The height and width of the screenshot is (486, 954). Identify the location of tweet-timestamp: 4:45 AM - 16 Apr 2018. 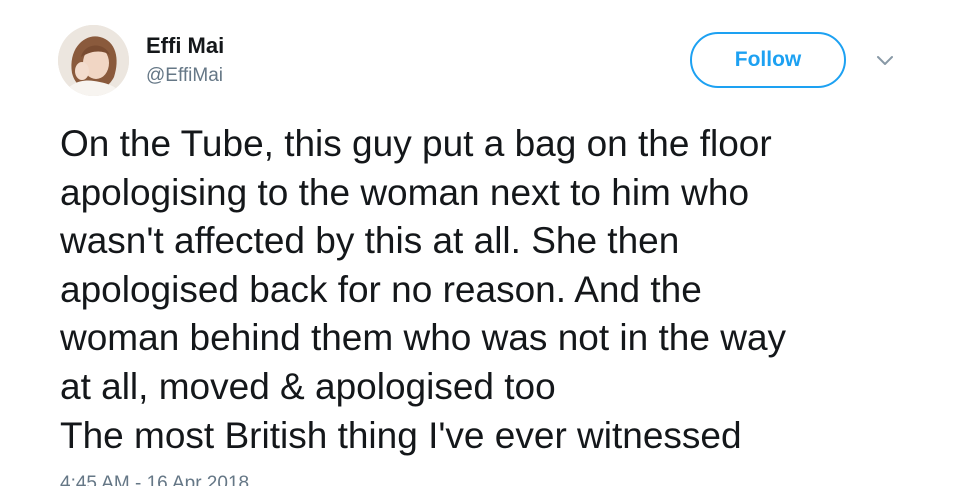
(154, 479).